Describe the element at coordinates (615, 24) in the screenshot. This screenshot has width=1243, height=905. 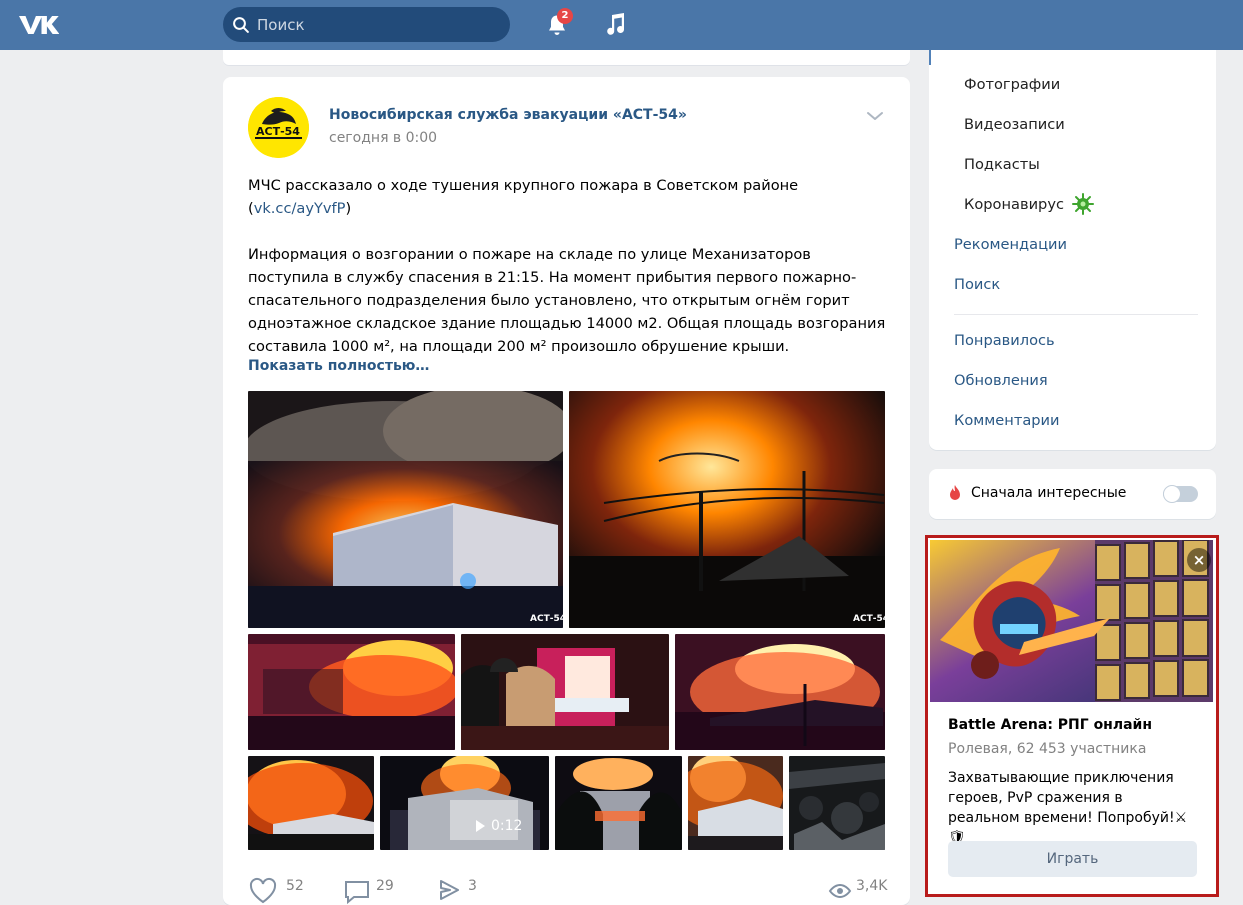
I see `music-icon` at that location.